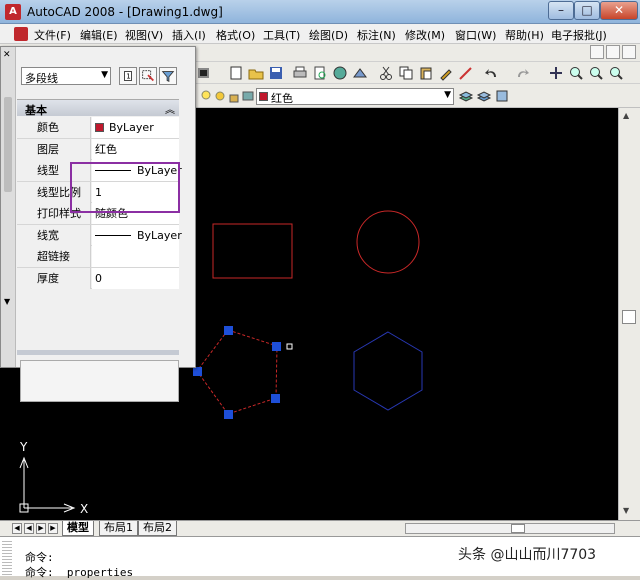 This screenshot has height=580, width=640. Describe the element at coordinates (7, 558) in the screenshot. I see `gripper-handle` at that location.